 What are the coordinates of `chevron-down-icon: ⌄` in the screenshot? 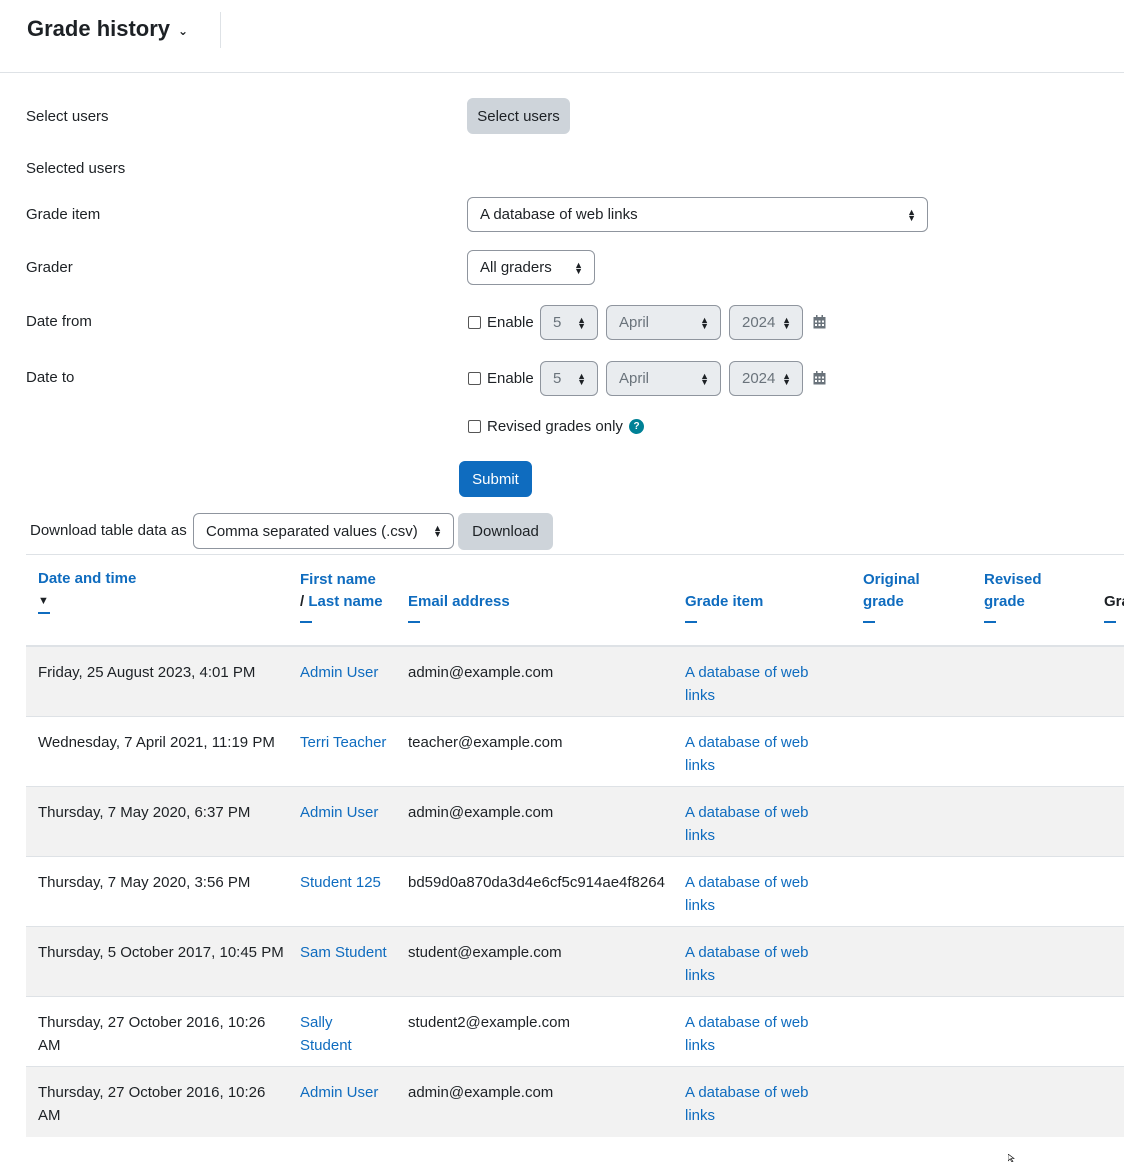 It's located at (183, 31).